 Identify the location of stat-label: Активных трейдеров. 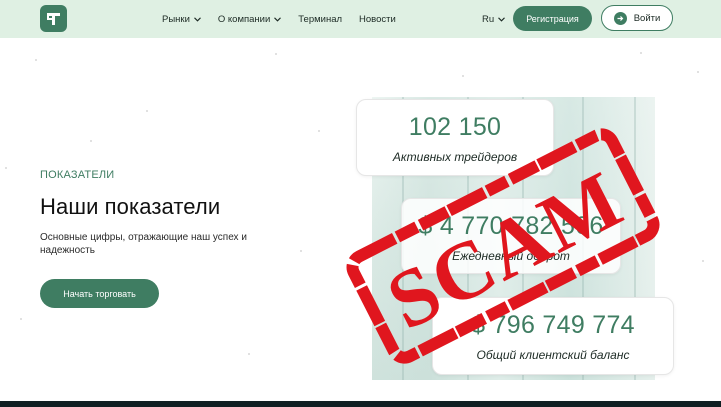
(455, 157).